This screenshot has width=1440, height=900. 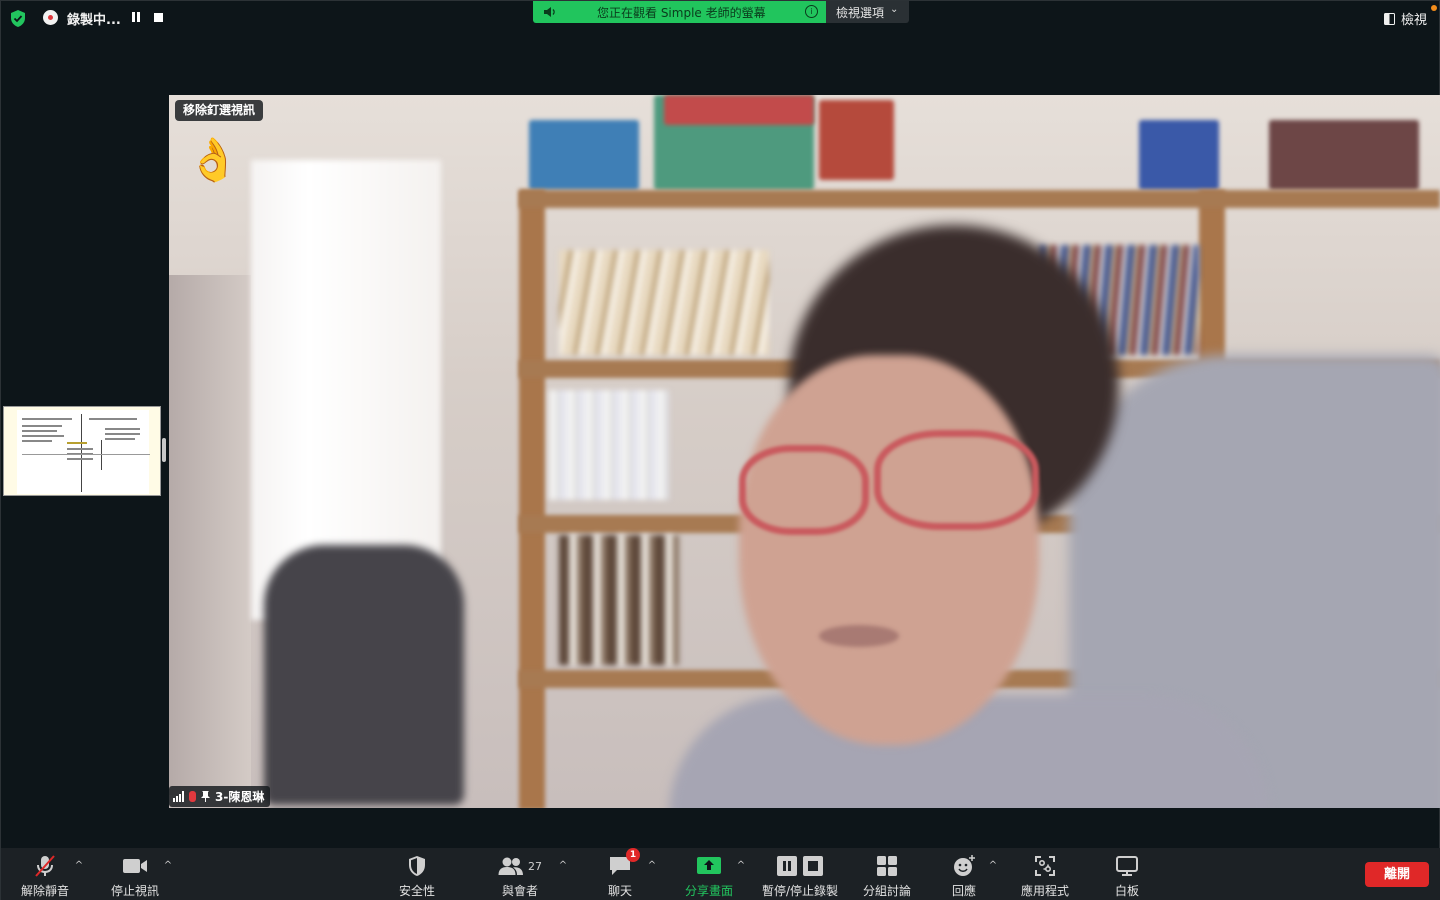 What do you see at coordinates (205, 796) in the screenshot?
I see `pin-icon` at bounding box center [205, 796].